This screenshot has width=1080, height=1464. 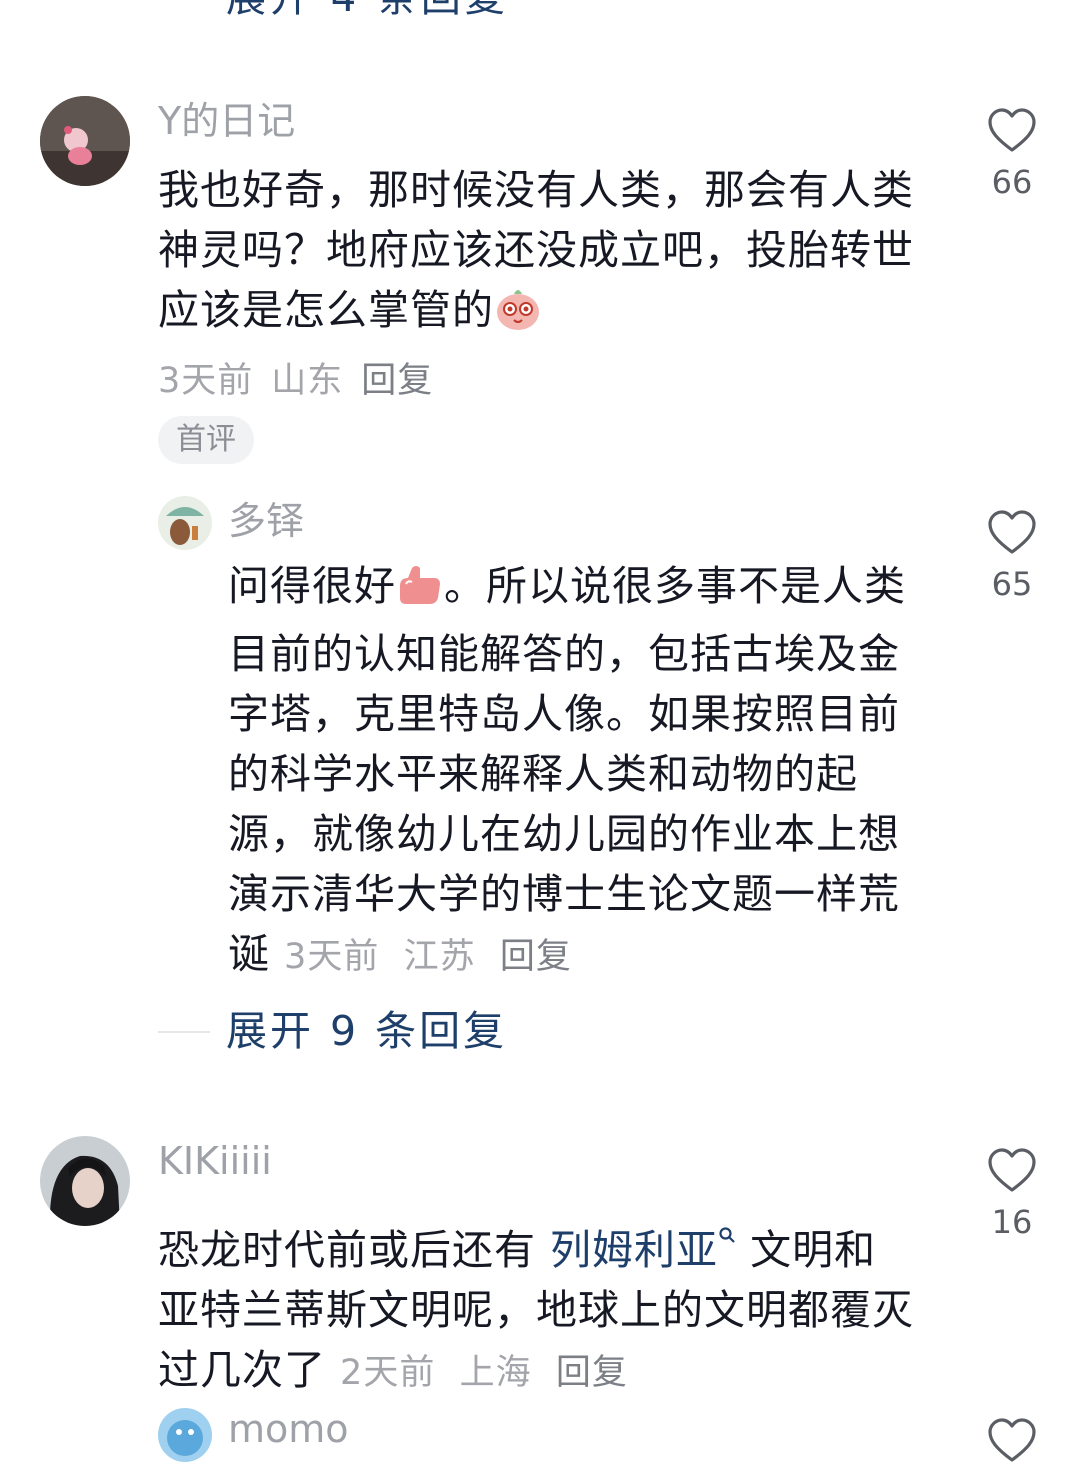 I want to click on avatar-momo, so click(x=185, y=1435).